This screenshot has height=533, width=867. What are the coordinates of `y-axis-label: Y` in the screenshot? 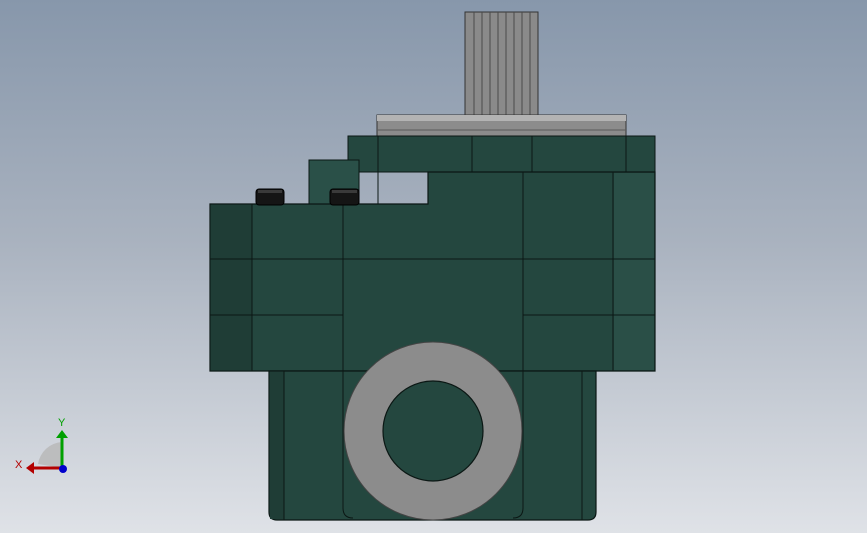 It's located at (62, 423).